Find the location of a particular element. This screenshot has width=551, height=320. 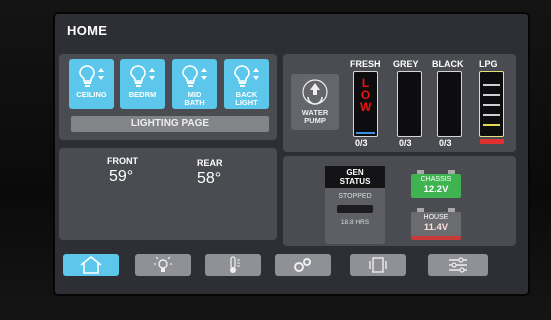

nav-lighting-button is located at coordinates (163, 265).